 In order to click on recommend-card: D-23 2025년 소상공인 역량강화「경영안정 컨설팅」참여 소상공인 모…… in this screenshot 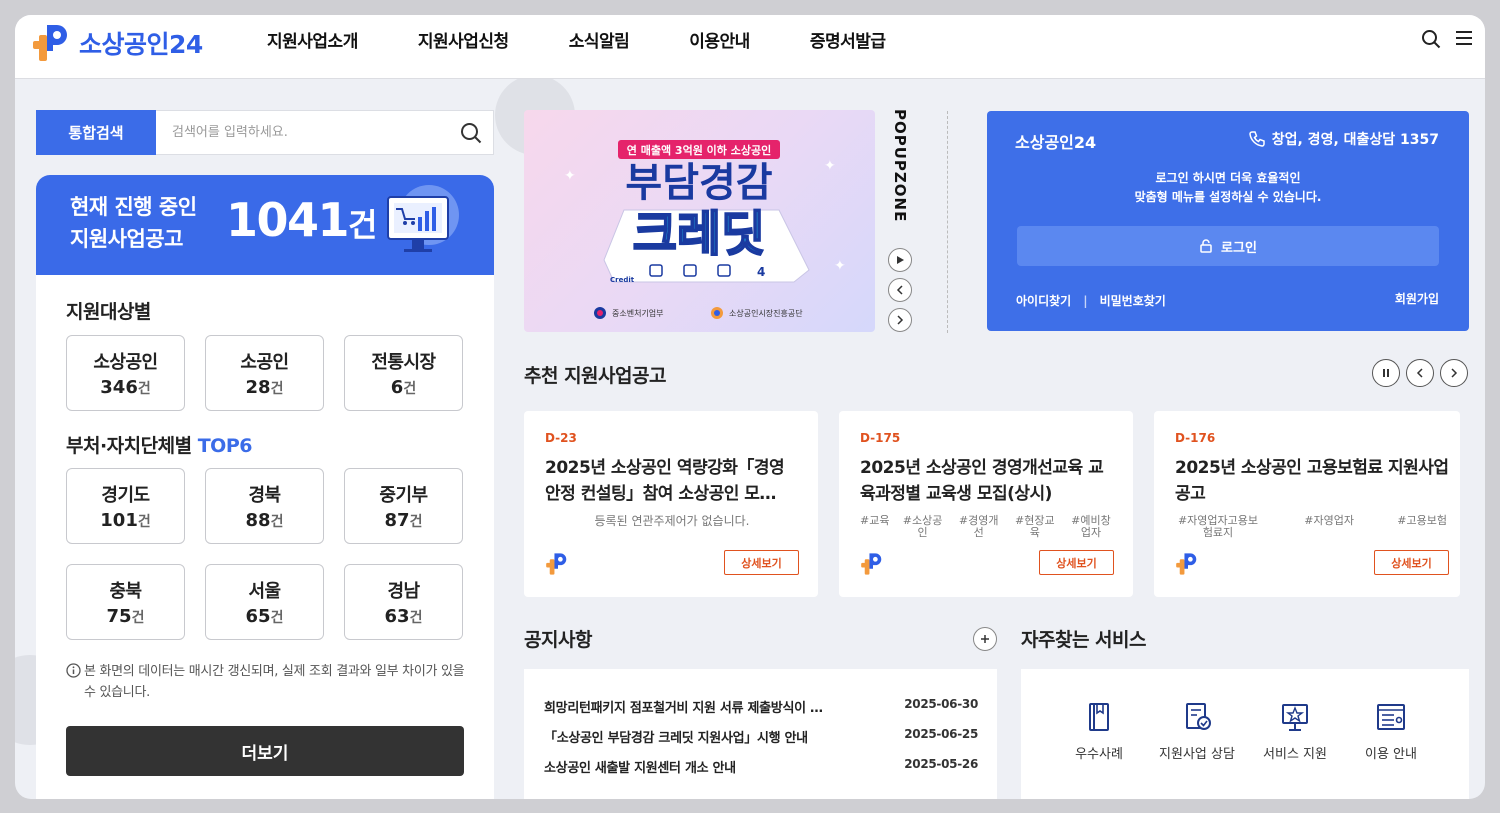, I will do `click(671, 504)`.